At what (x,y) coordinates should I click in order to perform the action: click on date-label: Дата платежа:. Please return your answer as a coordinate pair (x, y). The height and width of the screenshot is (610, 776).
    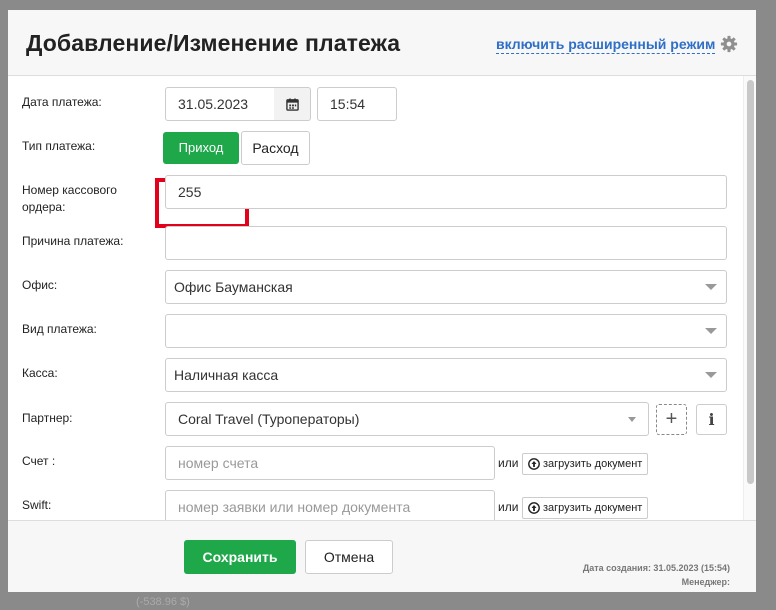
    Looking at the image, I should click on (62, 102).